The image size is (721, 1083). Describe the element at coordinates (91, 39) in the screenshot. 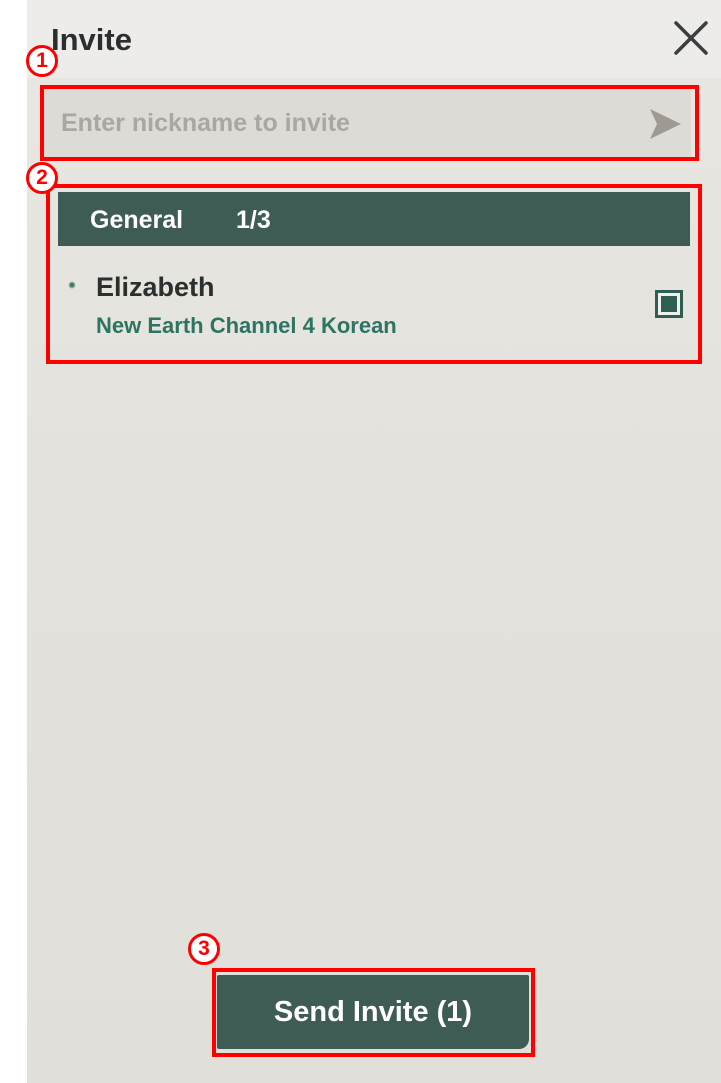

I see `panel-title: Invite` at that location.